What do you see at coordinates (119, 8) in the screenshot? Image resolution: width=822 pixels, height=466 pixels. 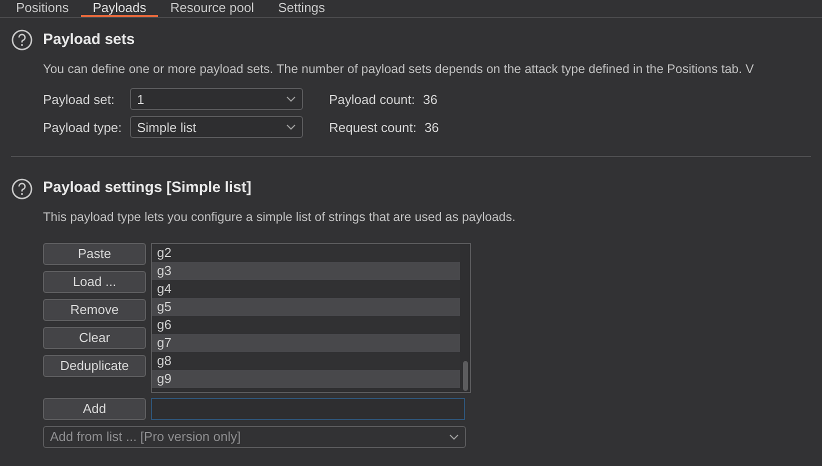 I see `tab: Payloads` at bounding box center [119, 8].